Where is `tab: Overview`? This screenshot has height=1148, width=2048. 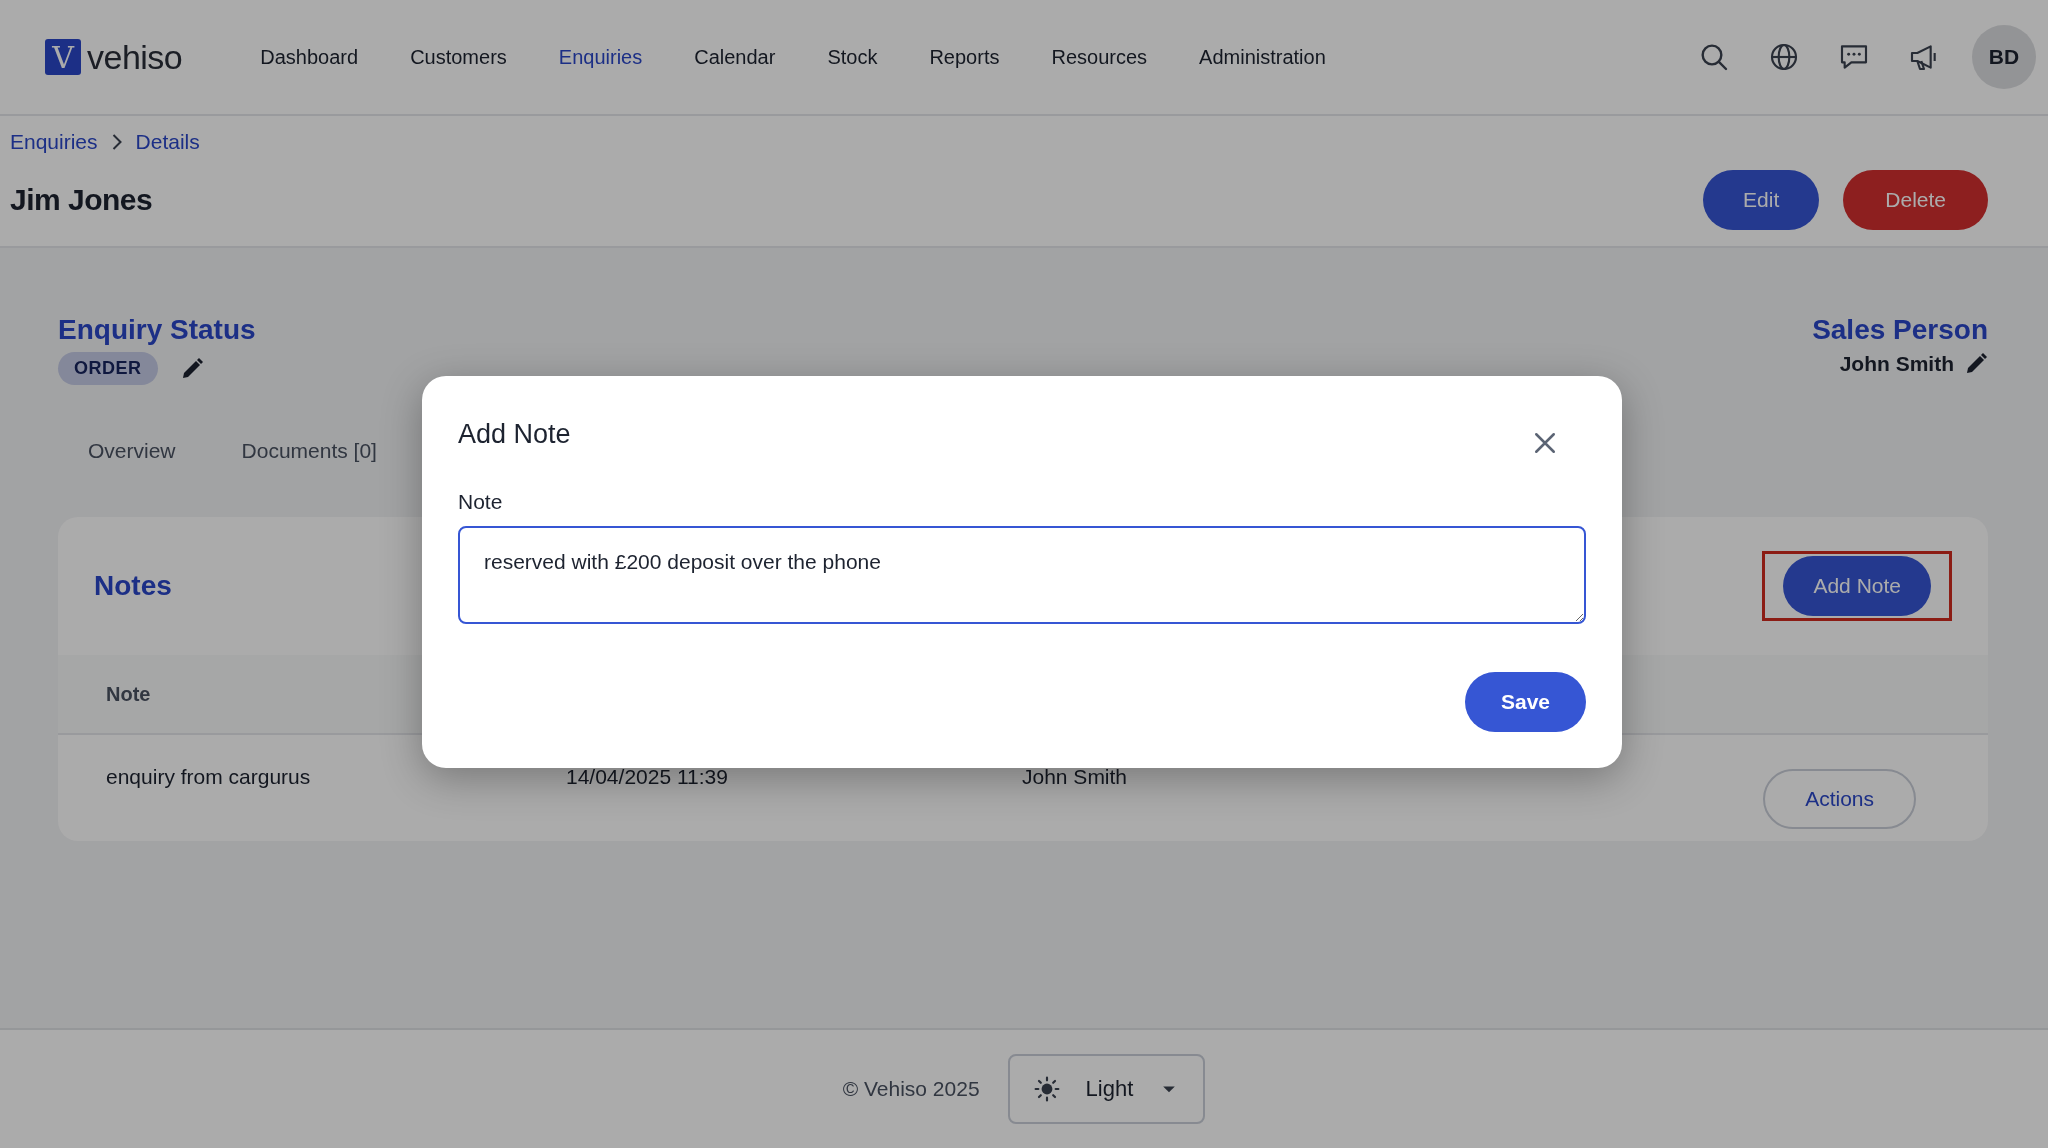
tab: Overview is located at coordinates (132, 451).